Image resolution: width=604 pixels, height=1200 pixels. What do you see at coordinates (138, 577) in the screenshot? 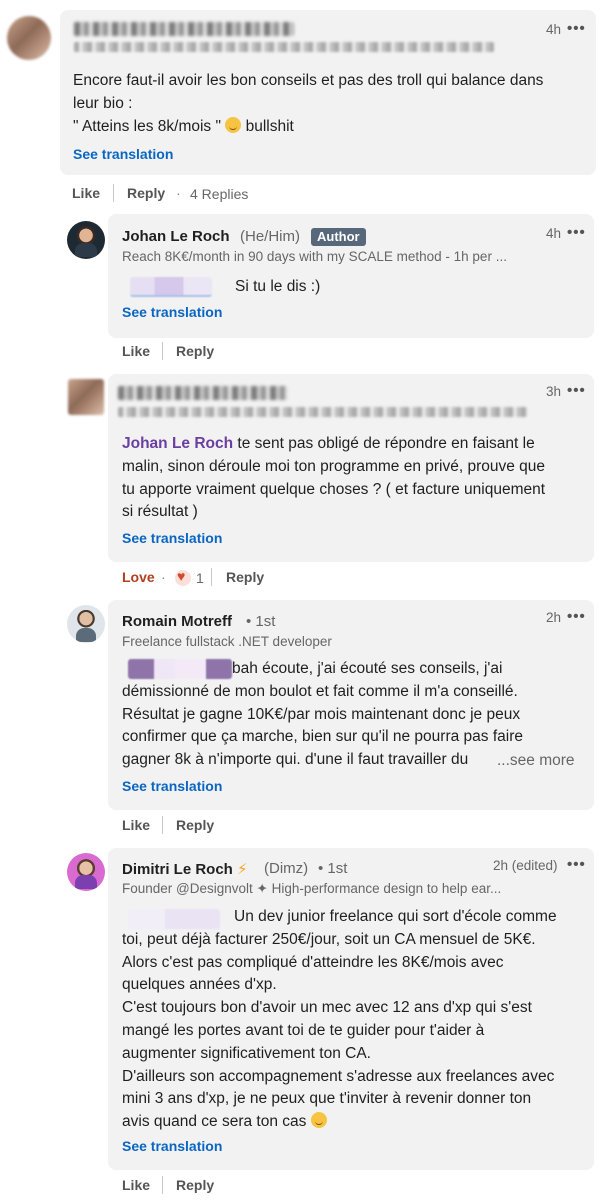
I see `love-reaction-button: Love` at bounding box center [138, 577].